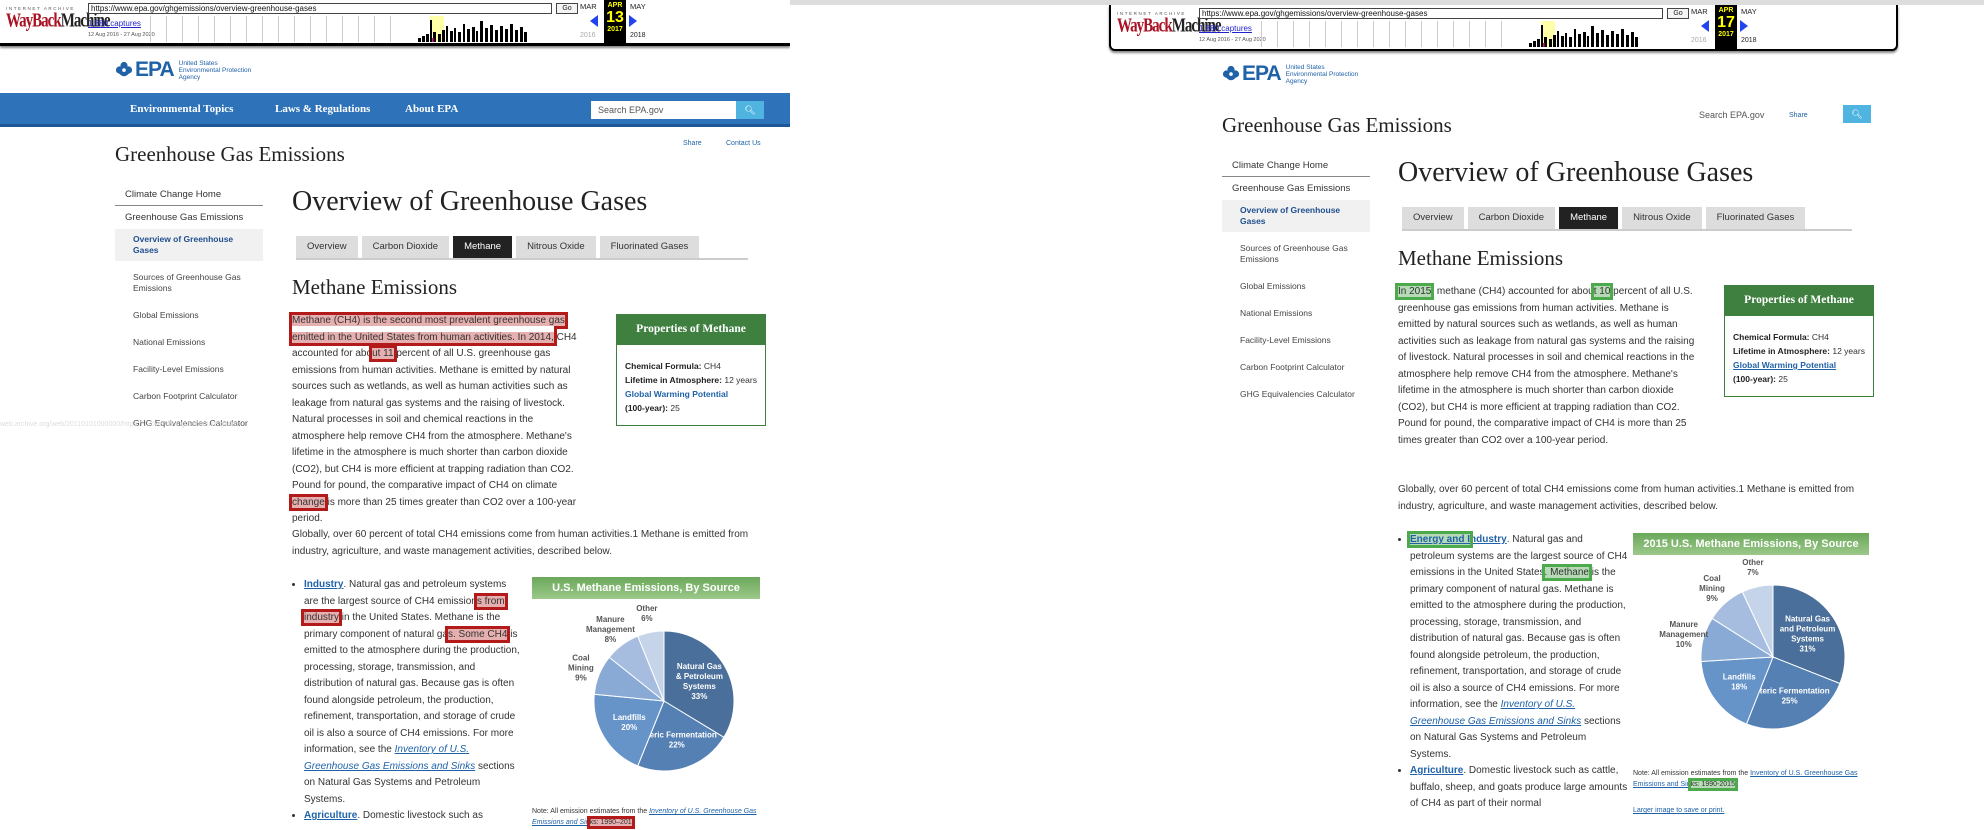 The height and width of the screenshot is (830, 1984). Describe the element at coordinates (181, 109) in the screenshot. I see `nav-environmental-topics: Environmental Topics` at that location.